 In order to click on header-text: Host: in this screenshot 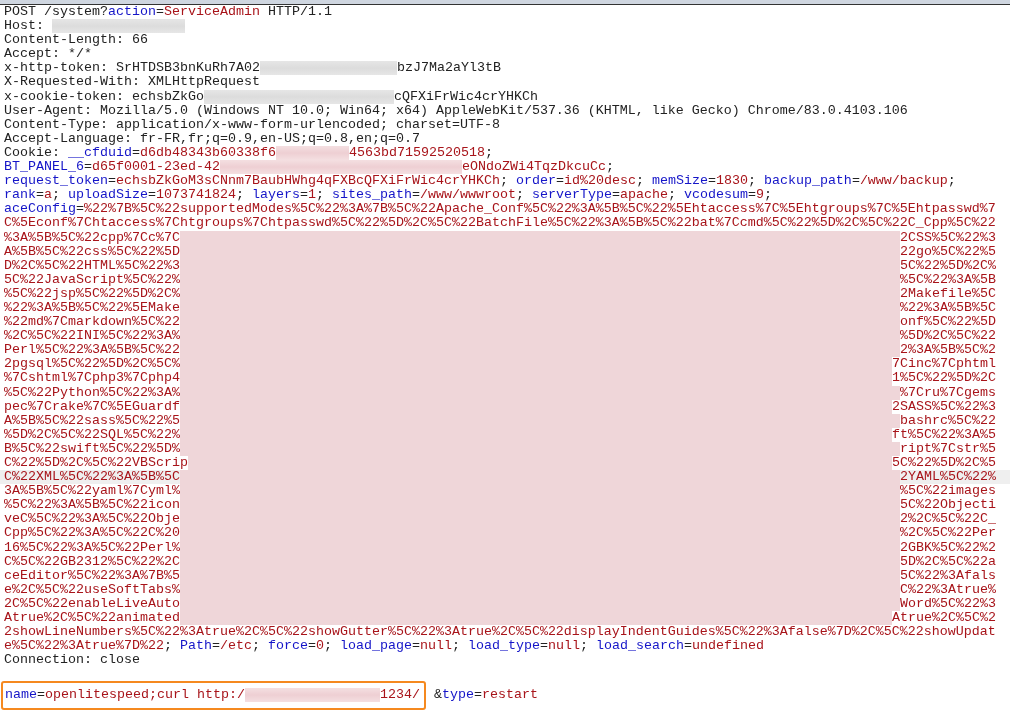, I will do `click(24, 26)`.